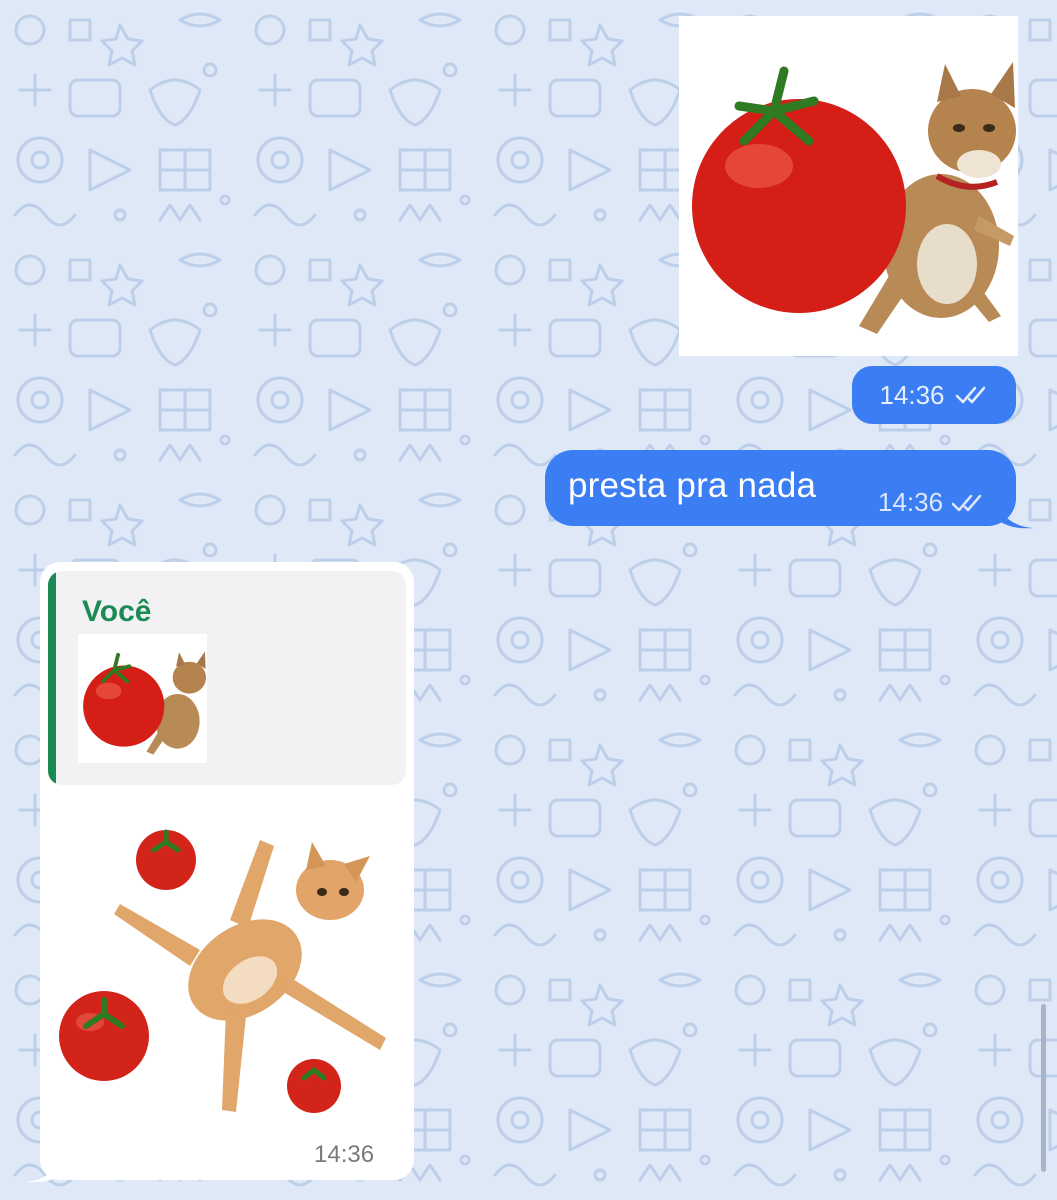 This screenshot has width=1057, height=1200. I want to click on outgoing-sticker, so click(848, 186).